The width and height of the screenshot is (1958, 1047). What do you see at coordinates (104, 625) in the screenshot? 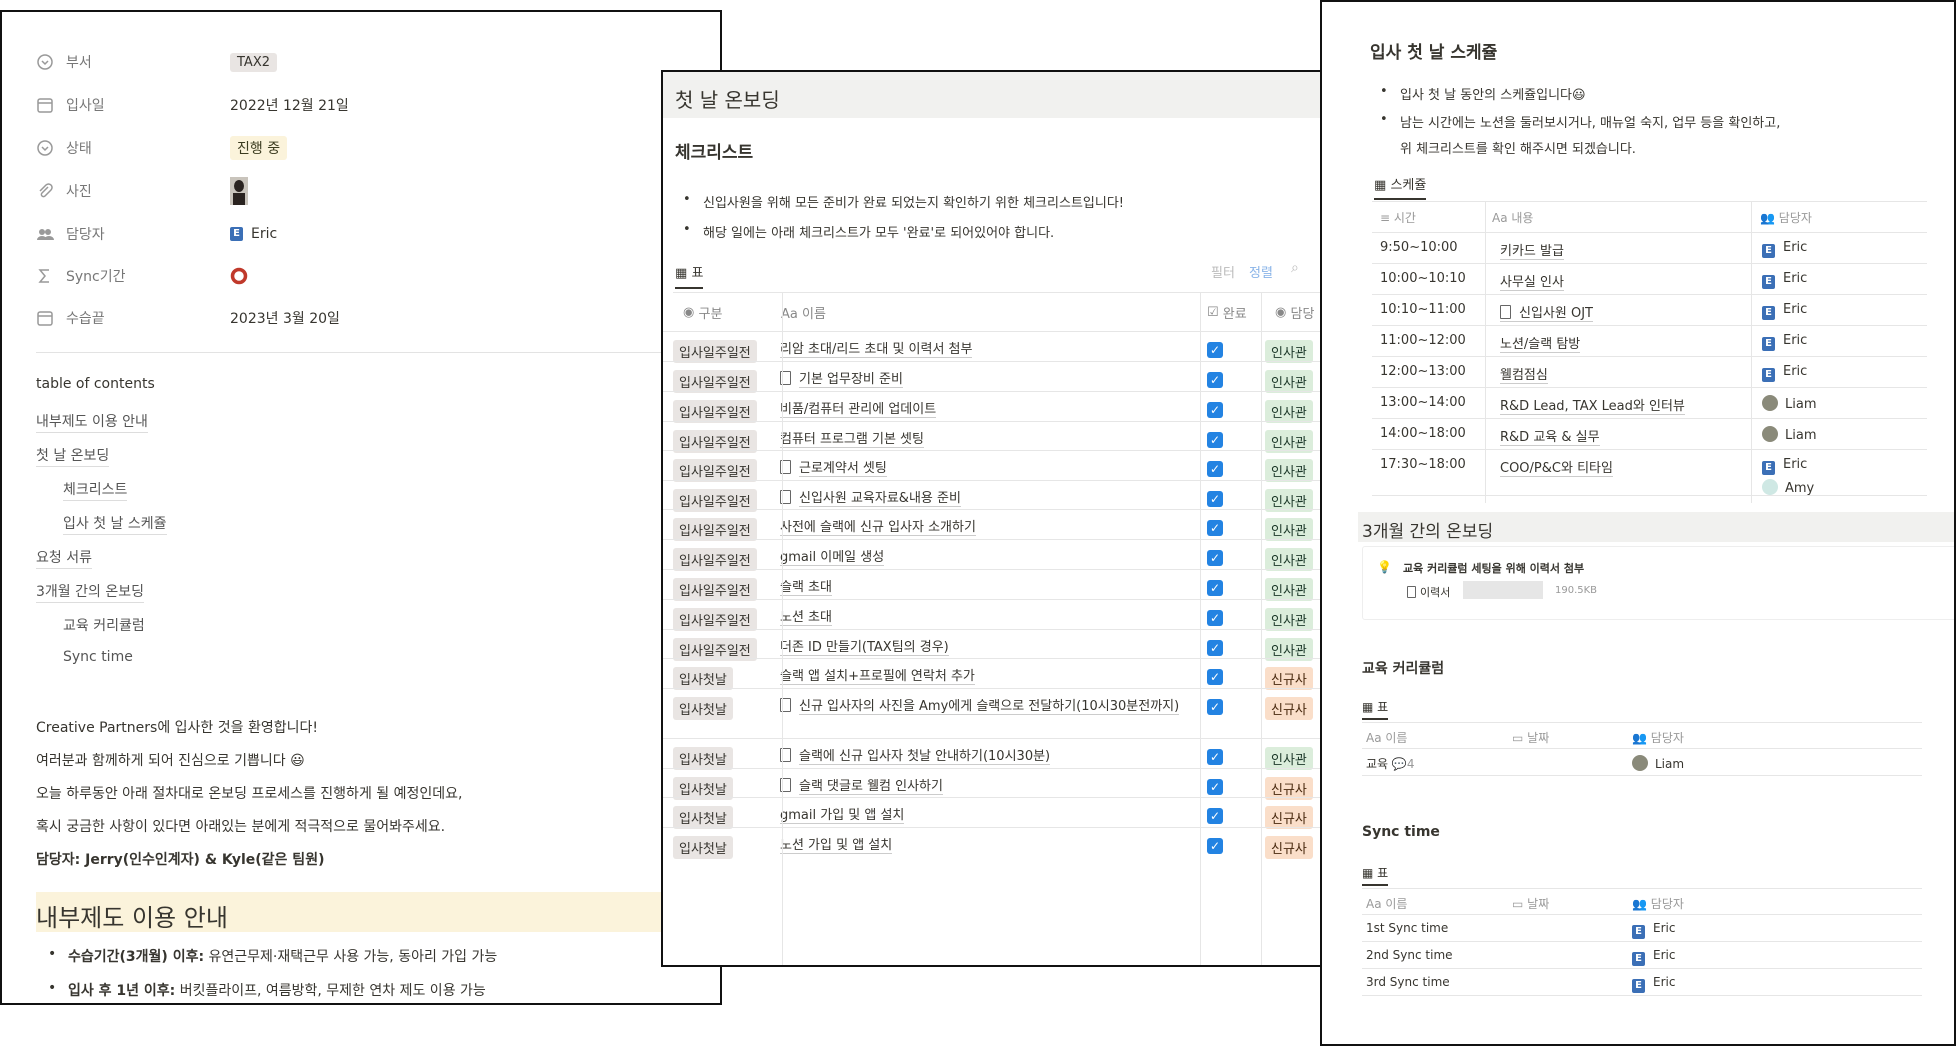
I see `toc-item: 교육 커리큘럼` at bounding box center [104, 625].